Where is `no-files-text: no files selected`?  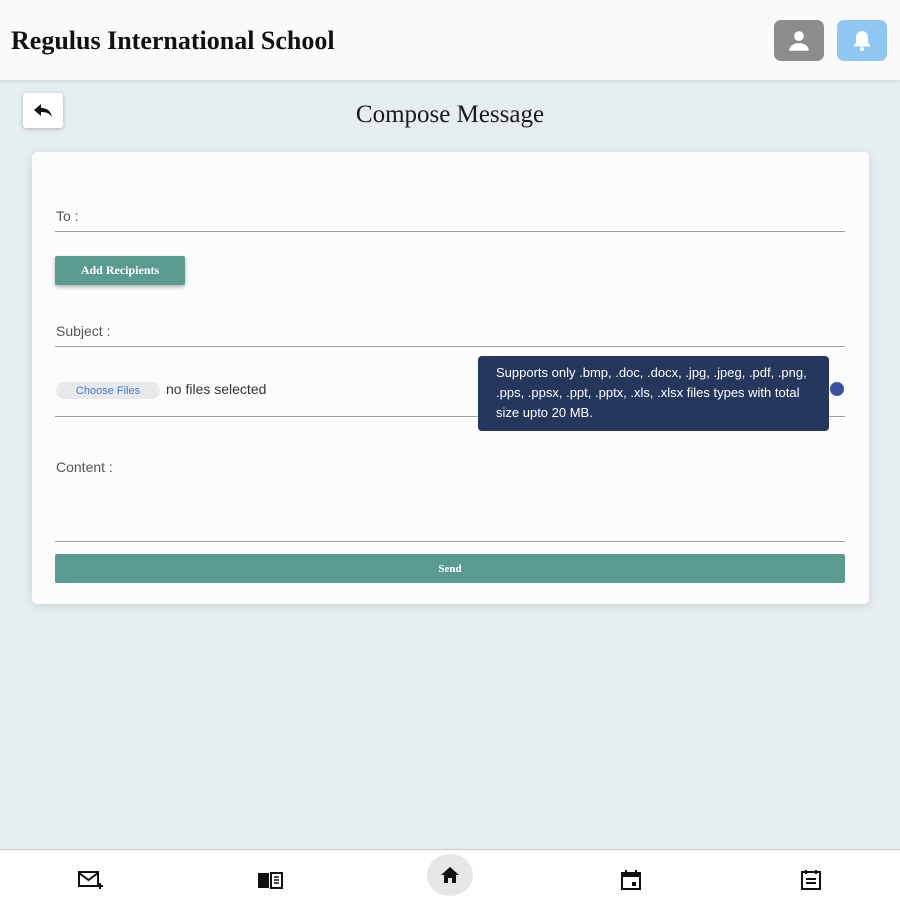 no-files-text: no files selected is located at coordinates (216, 389).